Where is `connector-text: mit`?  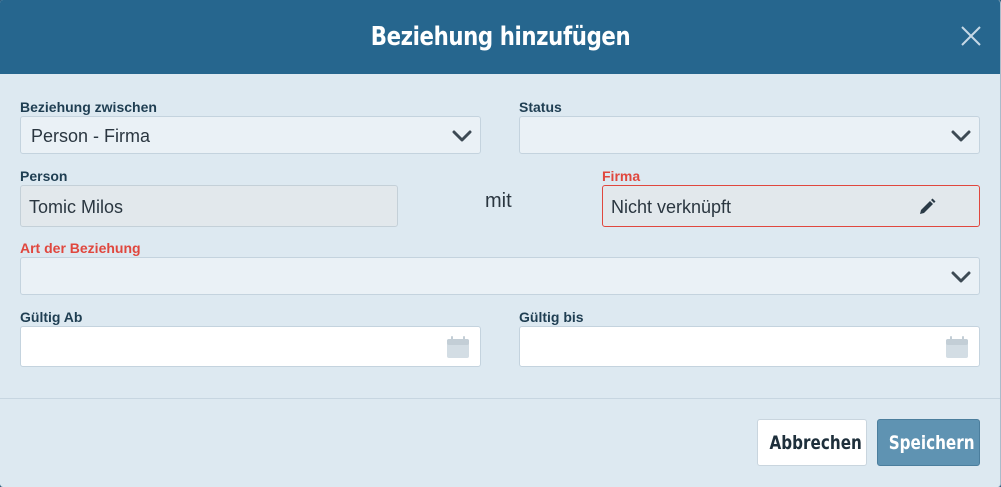
connector-text: mit is located at coordinates (498, 201).